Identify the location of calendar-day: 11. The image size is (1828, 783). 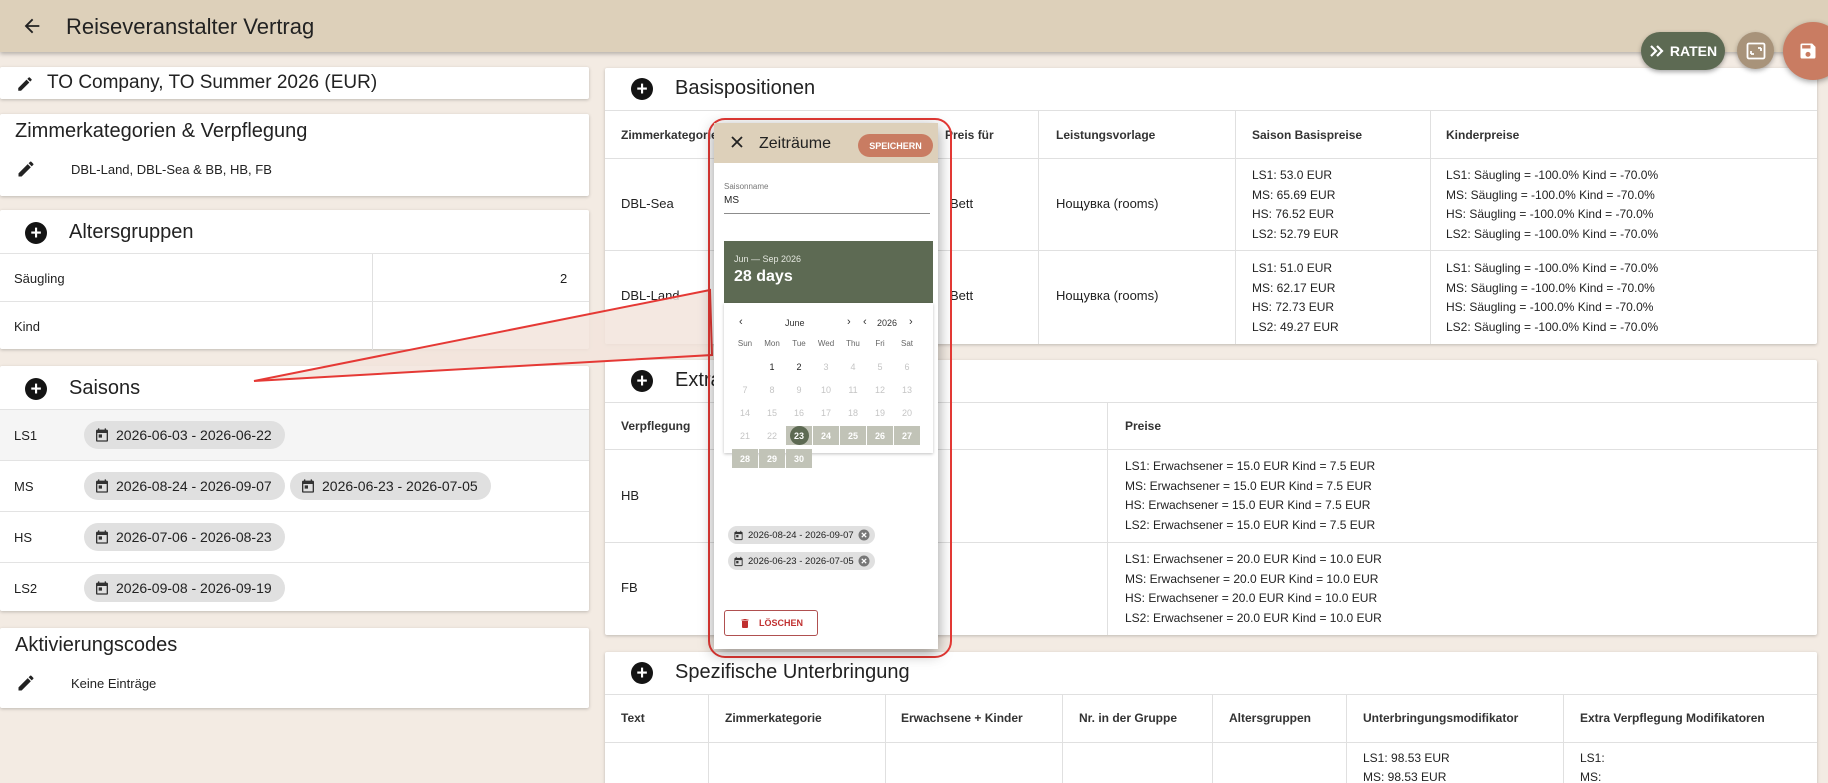
(853, 389).